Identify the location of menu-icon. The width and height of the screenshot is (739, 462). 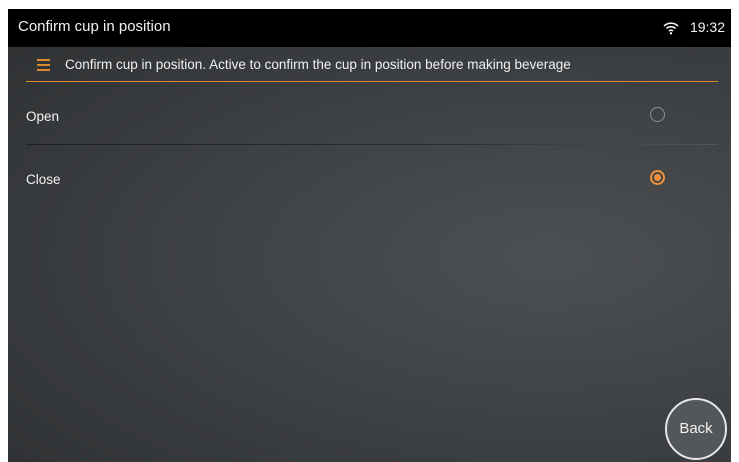
(43, 65).